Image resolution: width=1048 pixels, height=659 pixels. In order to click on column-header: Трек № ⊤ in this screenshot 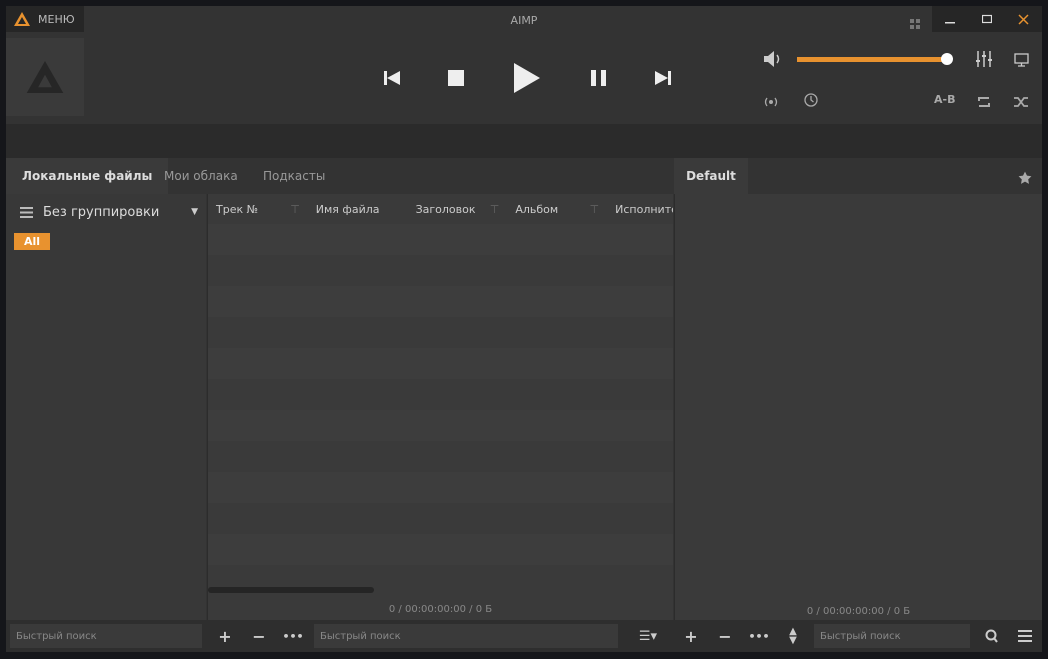, I will do `click(258, 209)`.